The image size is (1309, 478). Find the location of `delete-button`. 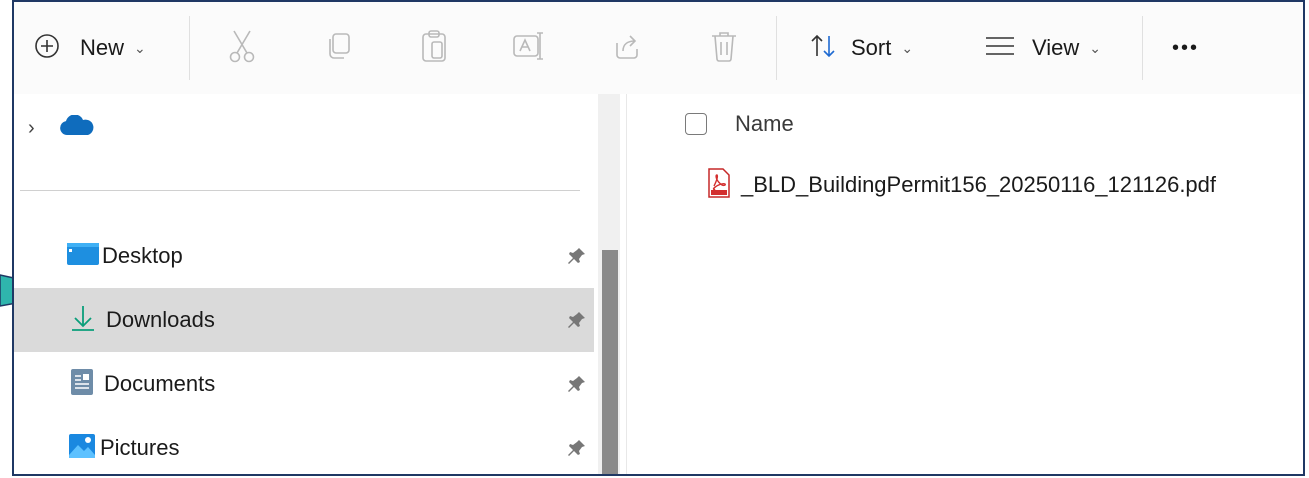

delete-button is located at coordinates (724, 48).